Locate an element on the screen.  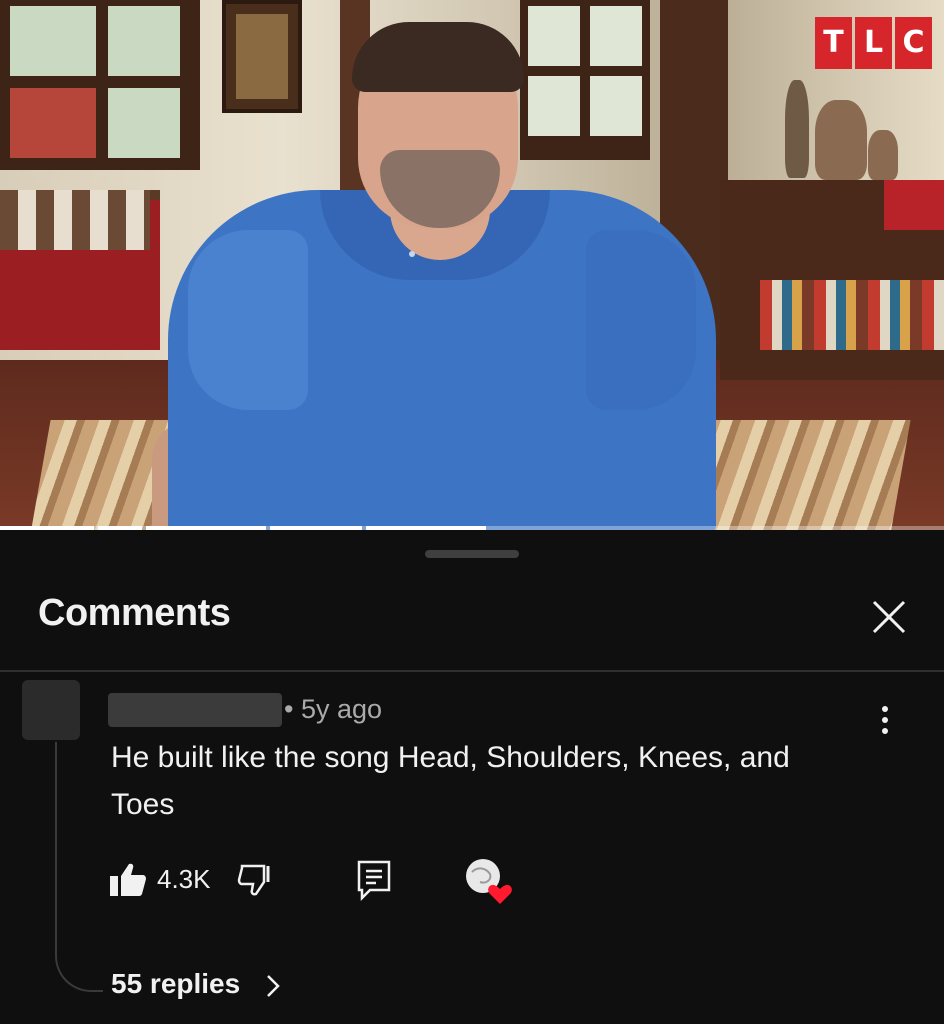
tlc-logo: T L C is located at coordinates (873, 43).